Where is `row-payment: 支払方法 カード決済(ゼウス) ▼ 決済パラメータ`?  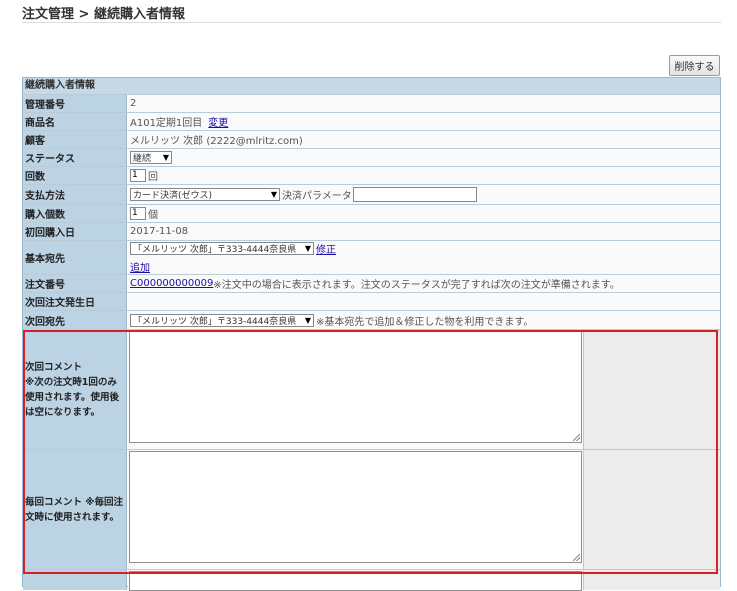
row-payment: 支払方法 カード決済(ゼウス) ▼ 決済パラメータ is located at coordinates (371, 195).